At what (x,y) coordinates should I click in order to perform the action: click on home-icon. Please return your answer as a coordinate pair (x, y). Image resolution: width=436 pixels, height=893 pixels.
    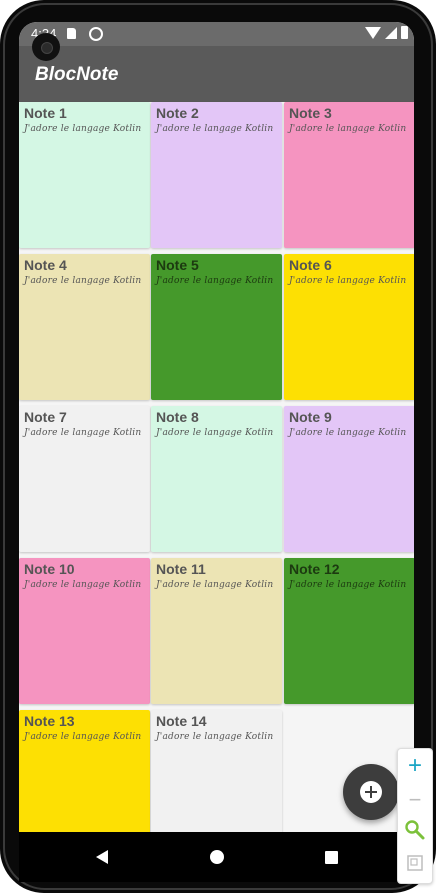
    Looking at the image, I should click on (217, 857).